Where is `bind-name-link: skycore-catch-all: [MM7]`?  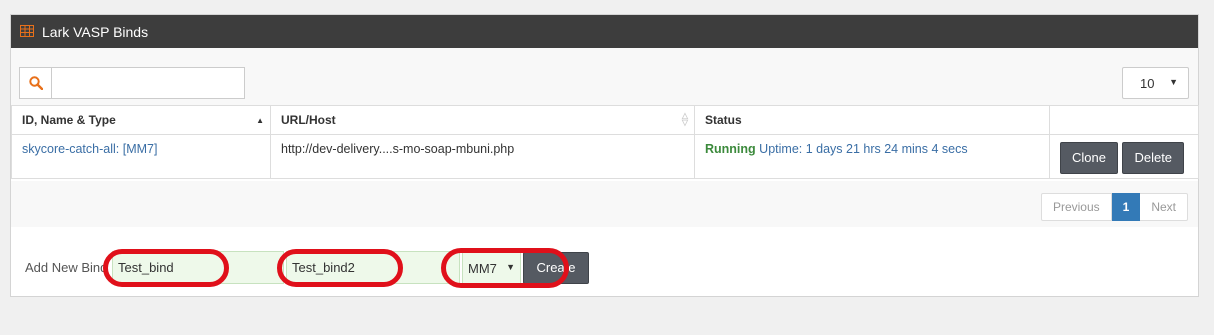 bind-name-link: skycore-catch-all: [MM7] is located at coordinates (89, 149).